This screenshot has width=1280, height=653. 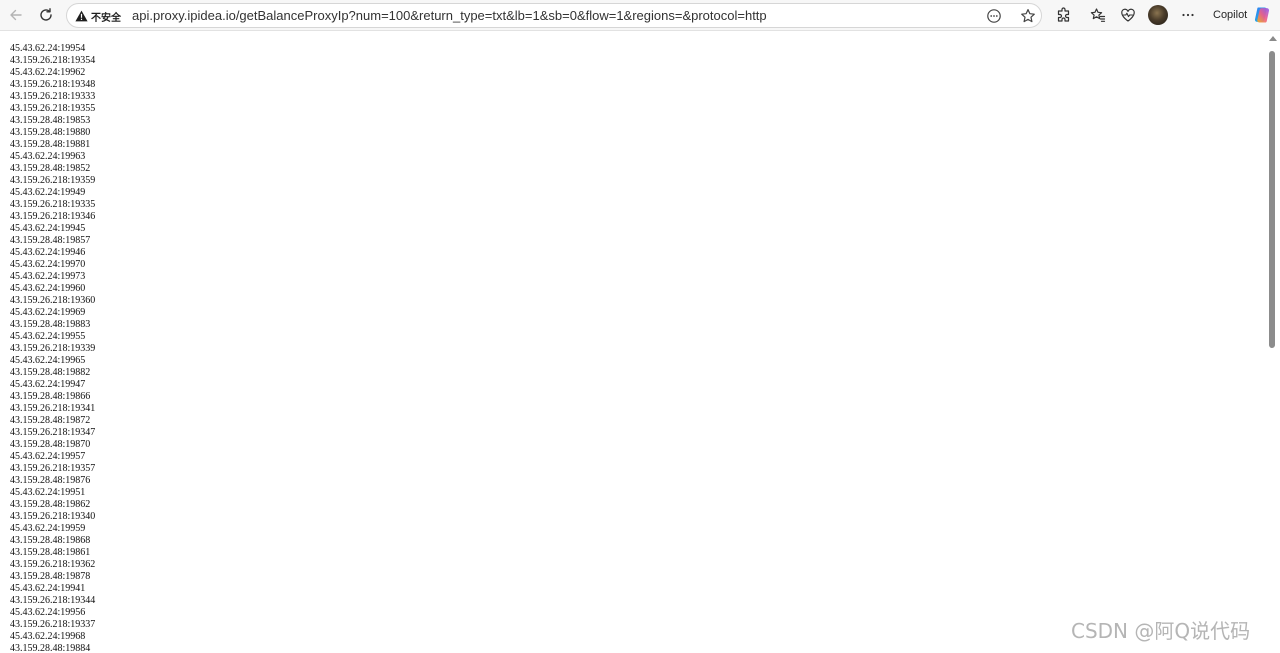 I want to click on proxy-entry: 43.159.26.218:19344, so click(x=53, y=600).